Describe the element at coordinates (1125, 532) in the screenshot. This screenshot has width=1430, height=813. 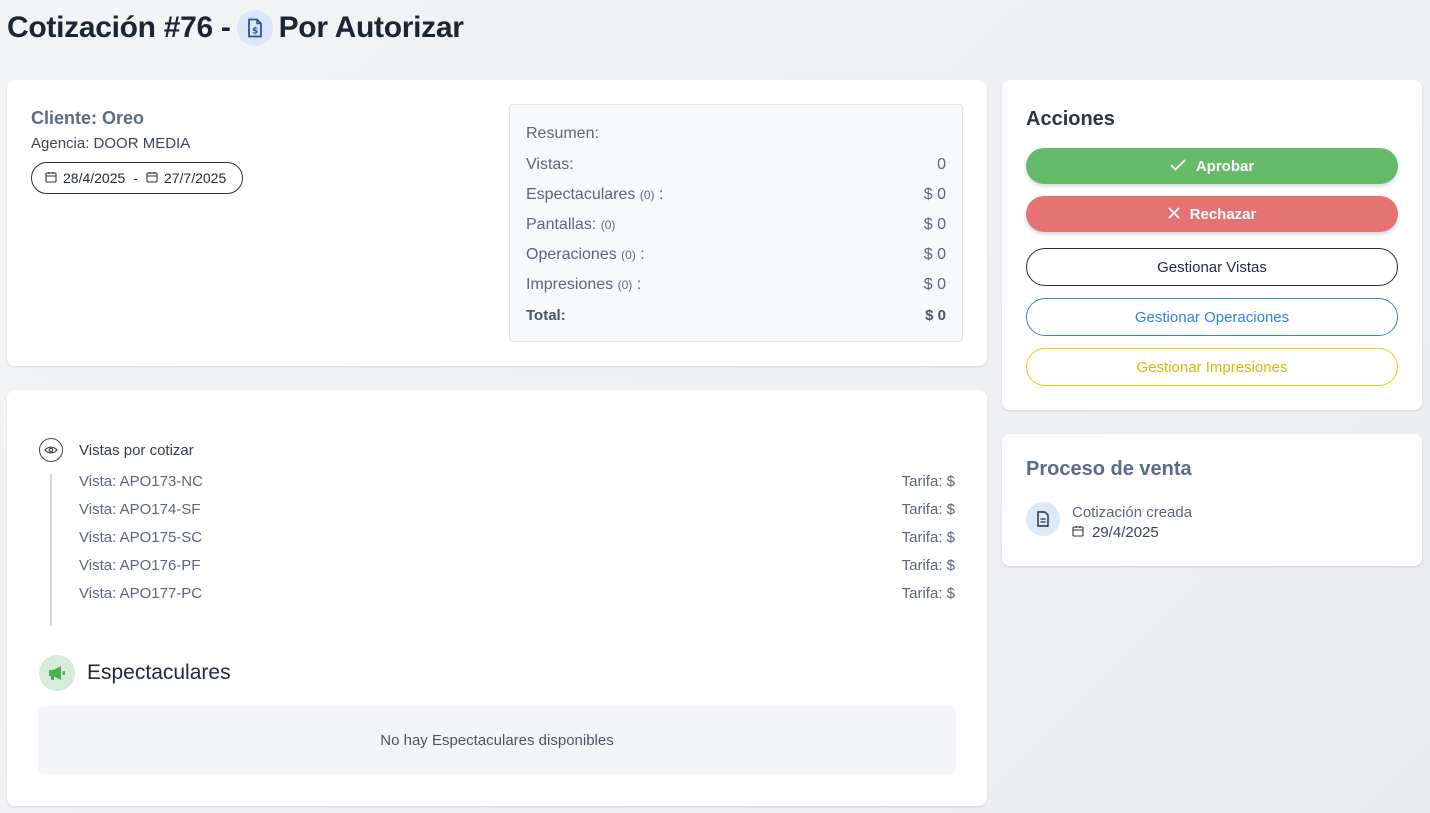
I see `process-date-text: 29/4/2025` at that location.